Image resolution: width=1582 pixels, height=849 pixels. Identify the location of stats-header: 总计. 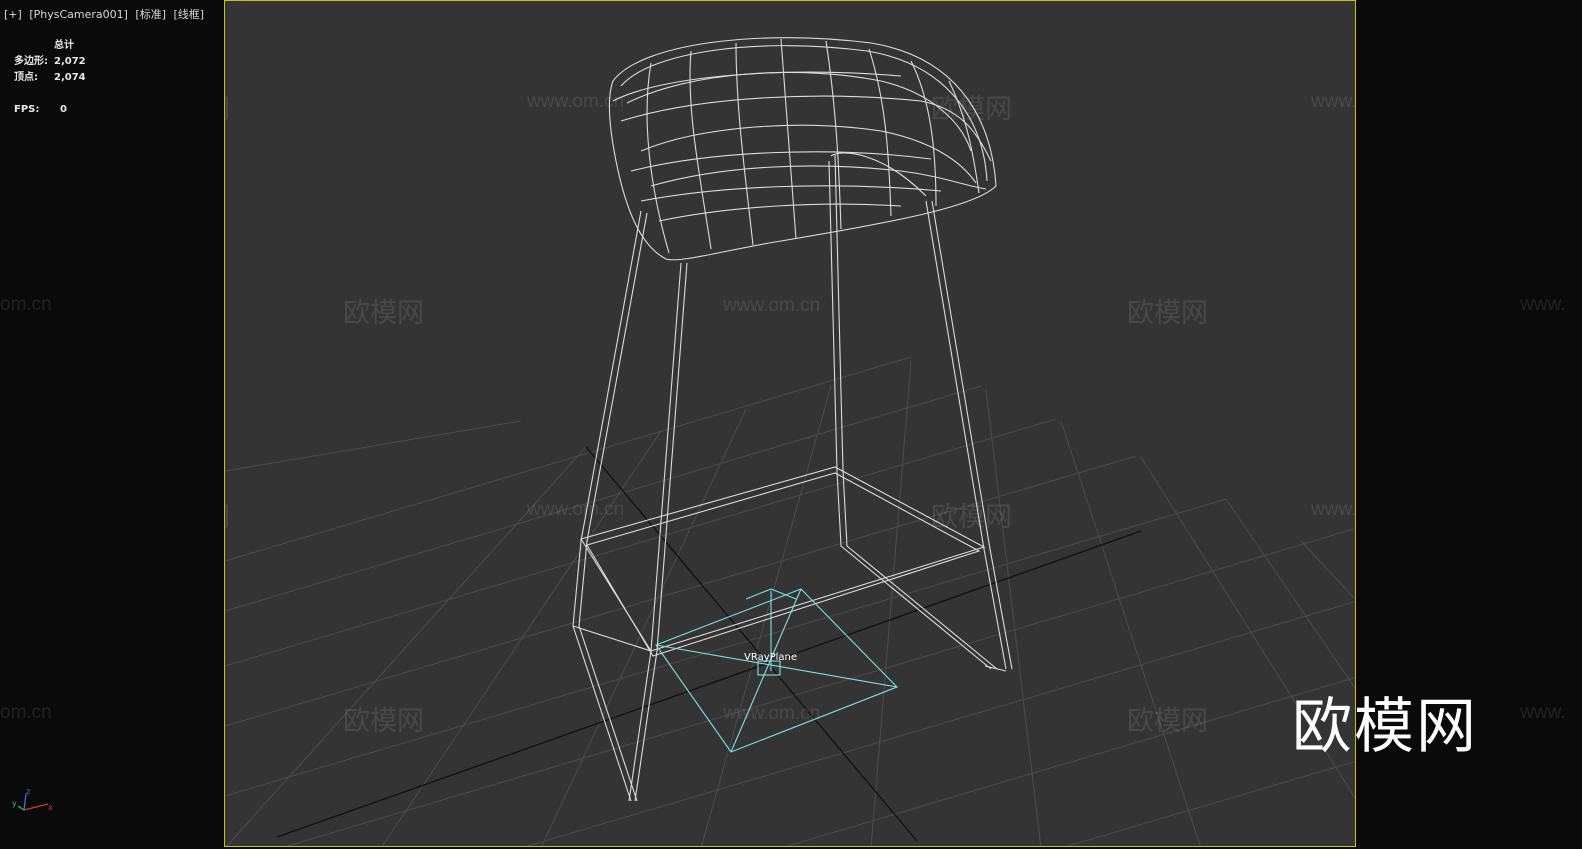
(64, 45).